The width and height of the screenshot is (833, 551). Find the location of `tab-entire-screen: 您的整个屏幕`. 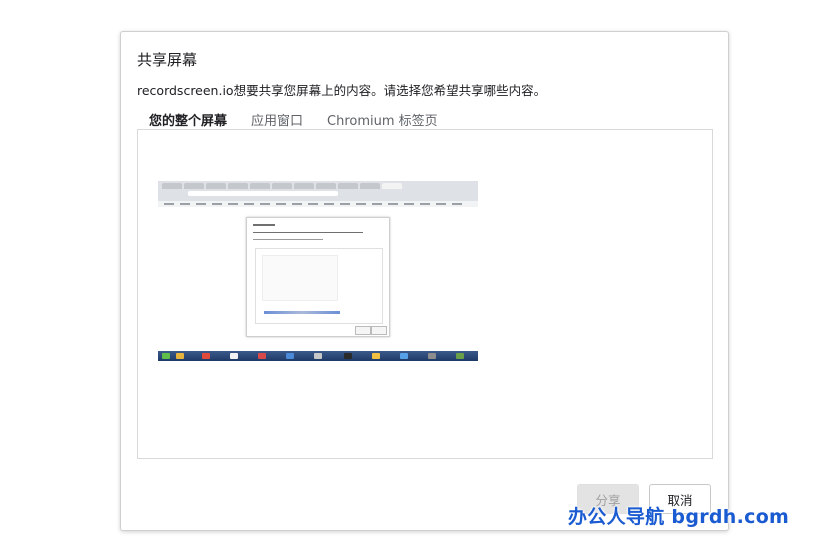

tab-entire-screen: 您的整个屏幕 is located at coordinates (188, 119).